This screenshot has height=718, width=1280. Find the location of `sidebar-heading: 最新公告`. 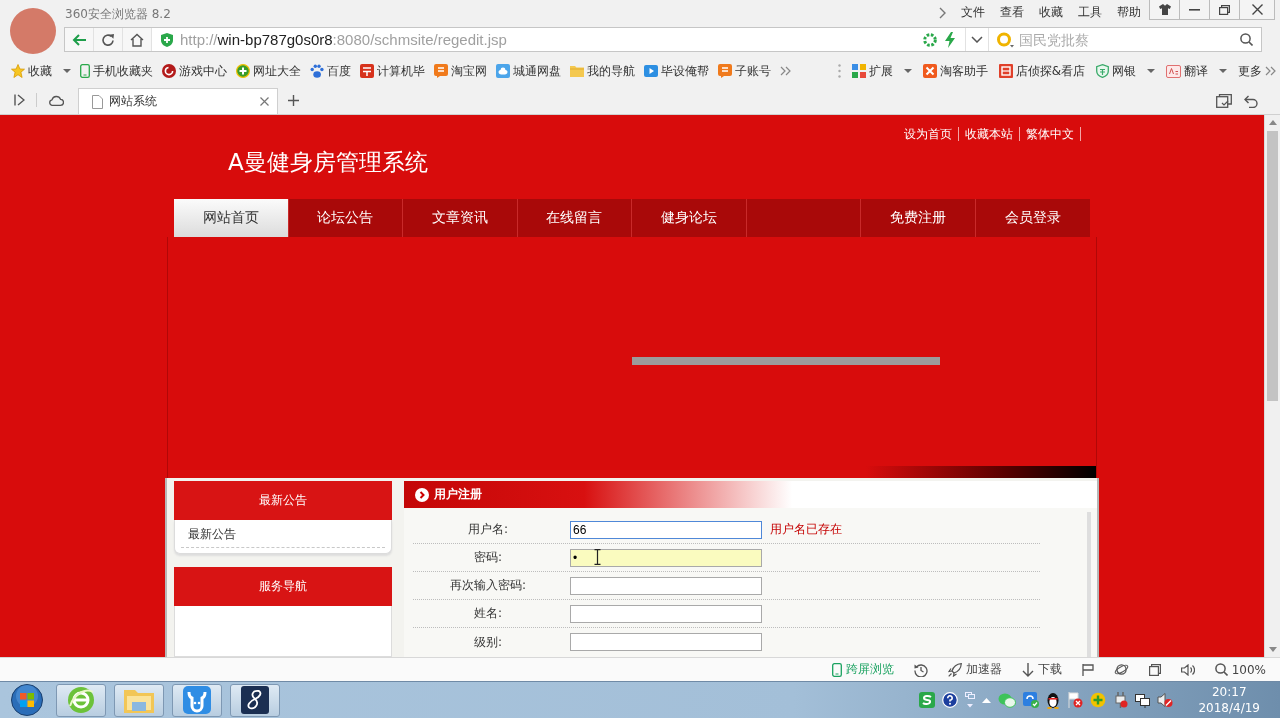

sidebar-heading: 最新公告 is located at coordinates (283, 500).